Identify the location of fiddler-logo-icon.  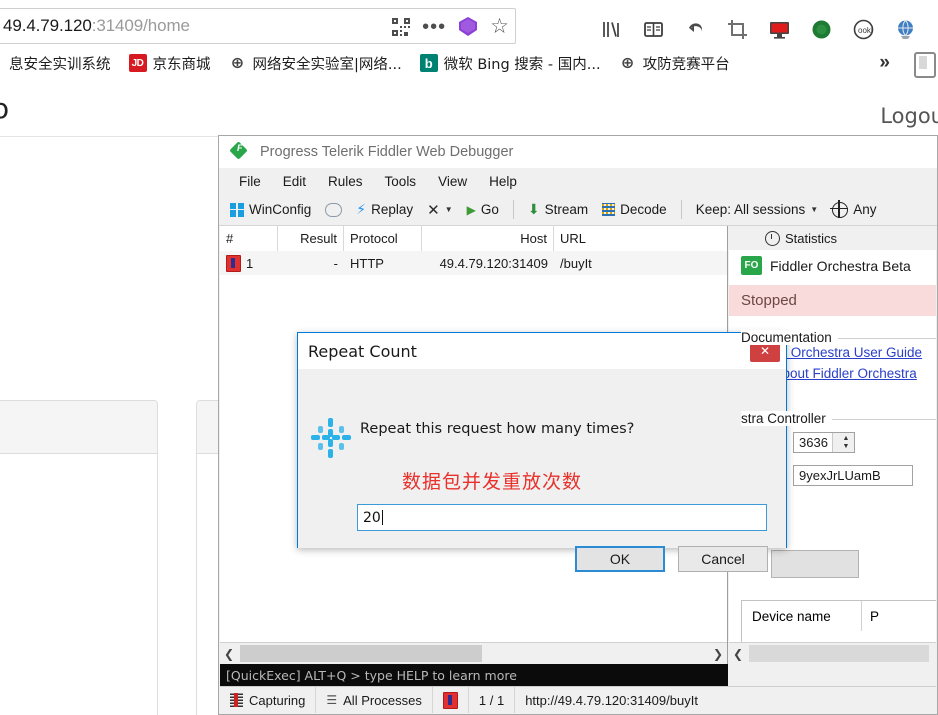
(239, 151).